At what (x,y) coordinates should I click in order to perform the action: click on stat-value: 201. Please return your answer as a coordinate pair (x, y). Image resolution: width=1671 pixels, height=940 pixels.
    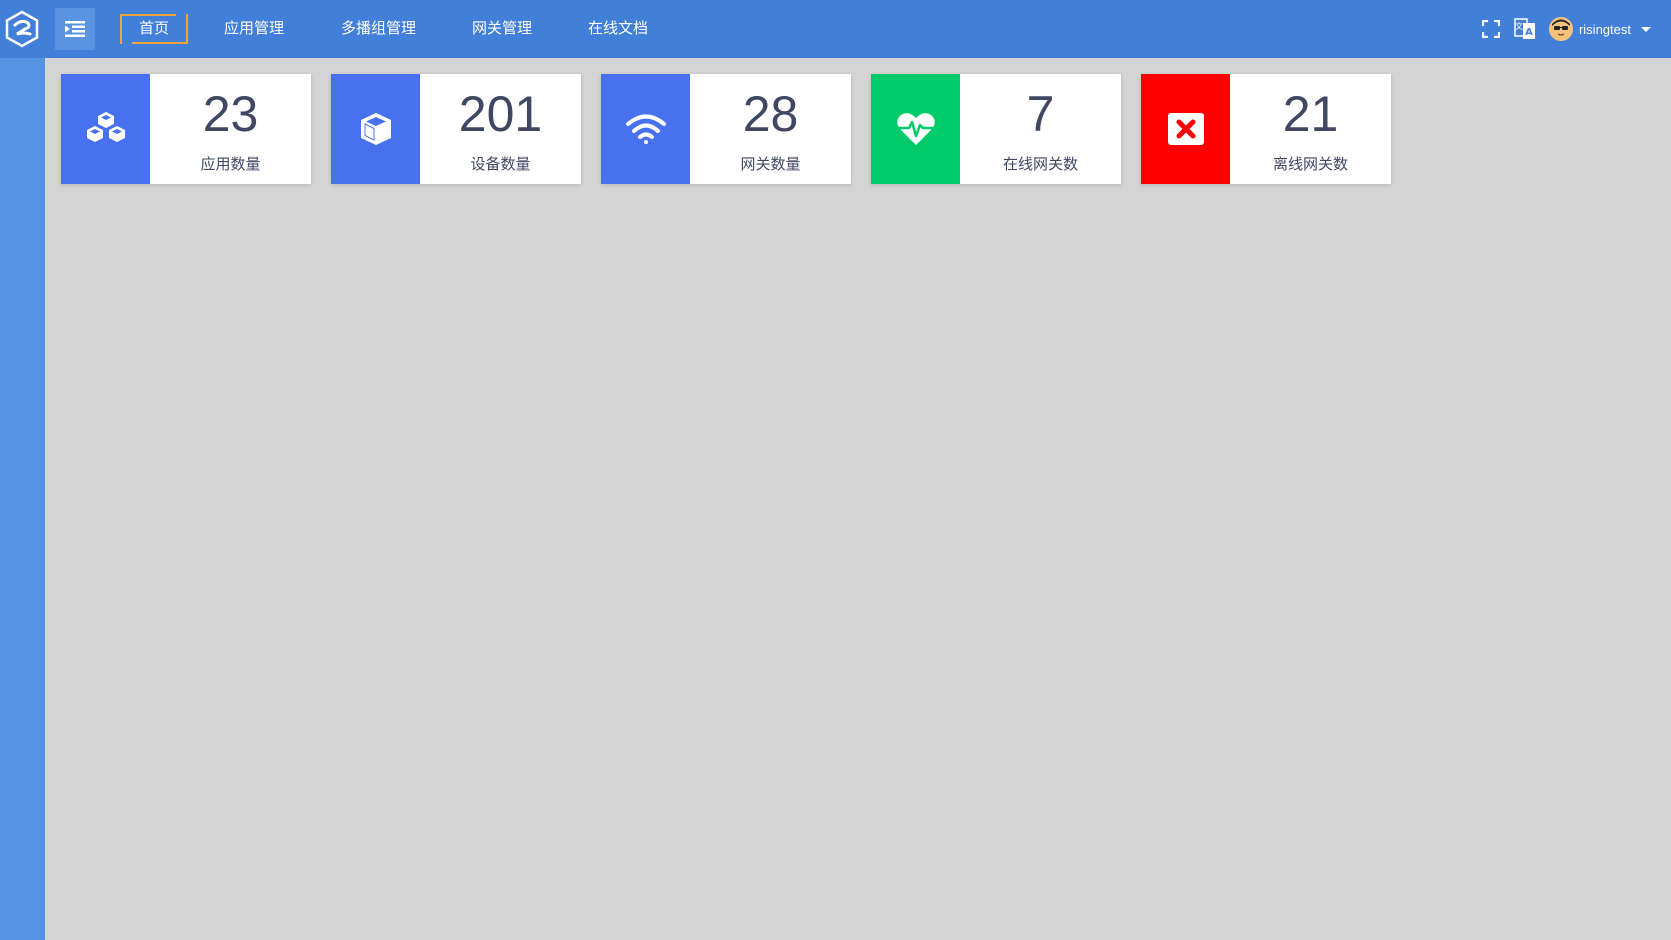
    Looking at the image, I should click on (500, 113).